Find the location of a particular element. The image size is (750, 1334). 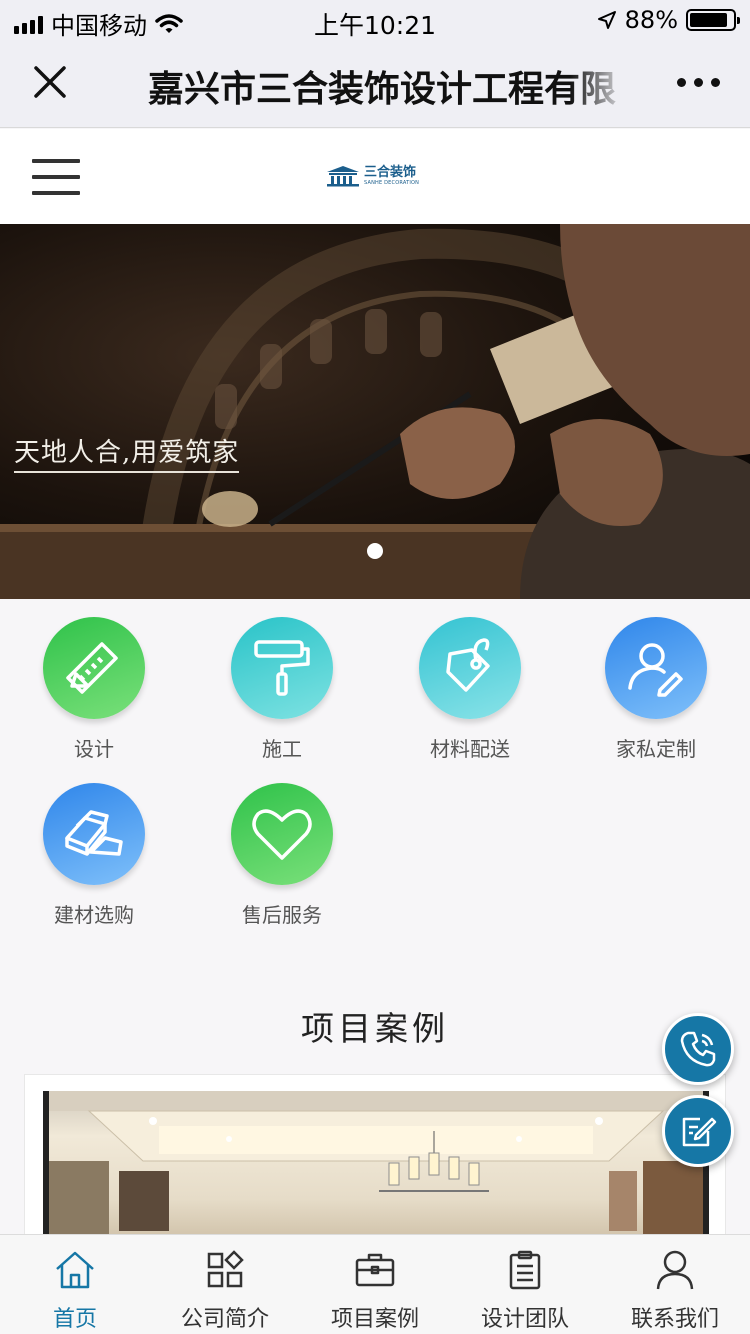

location-arrow-icon is located at coordinates (606, 20).